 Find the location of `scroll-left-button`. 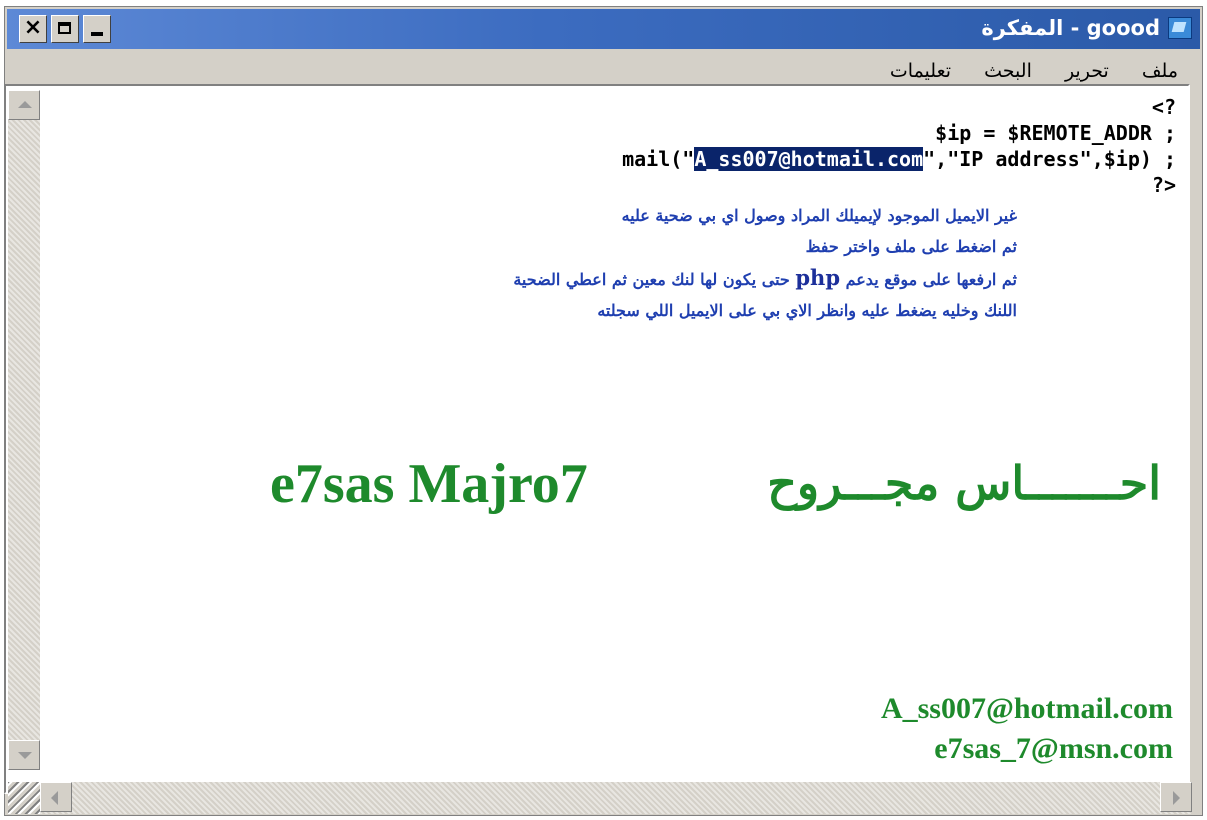

scroll-left-button is located at coordinates (56, 797).